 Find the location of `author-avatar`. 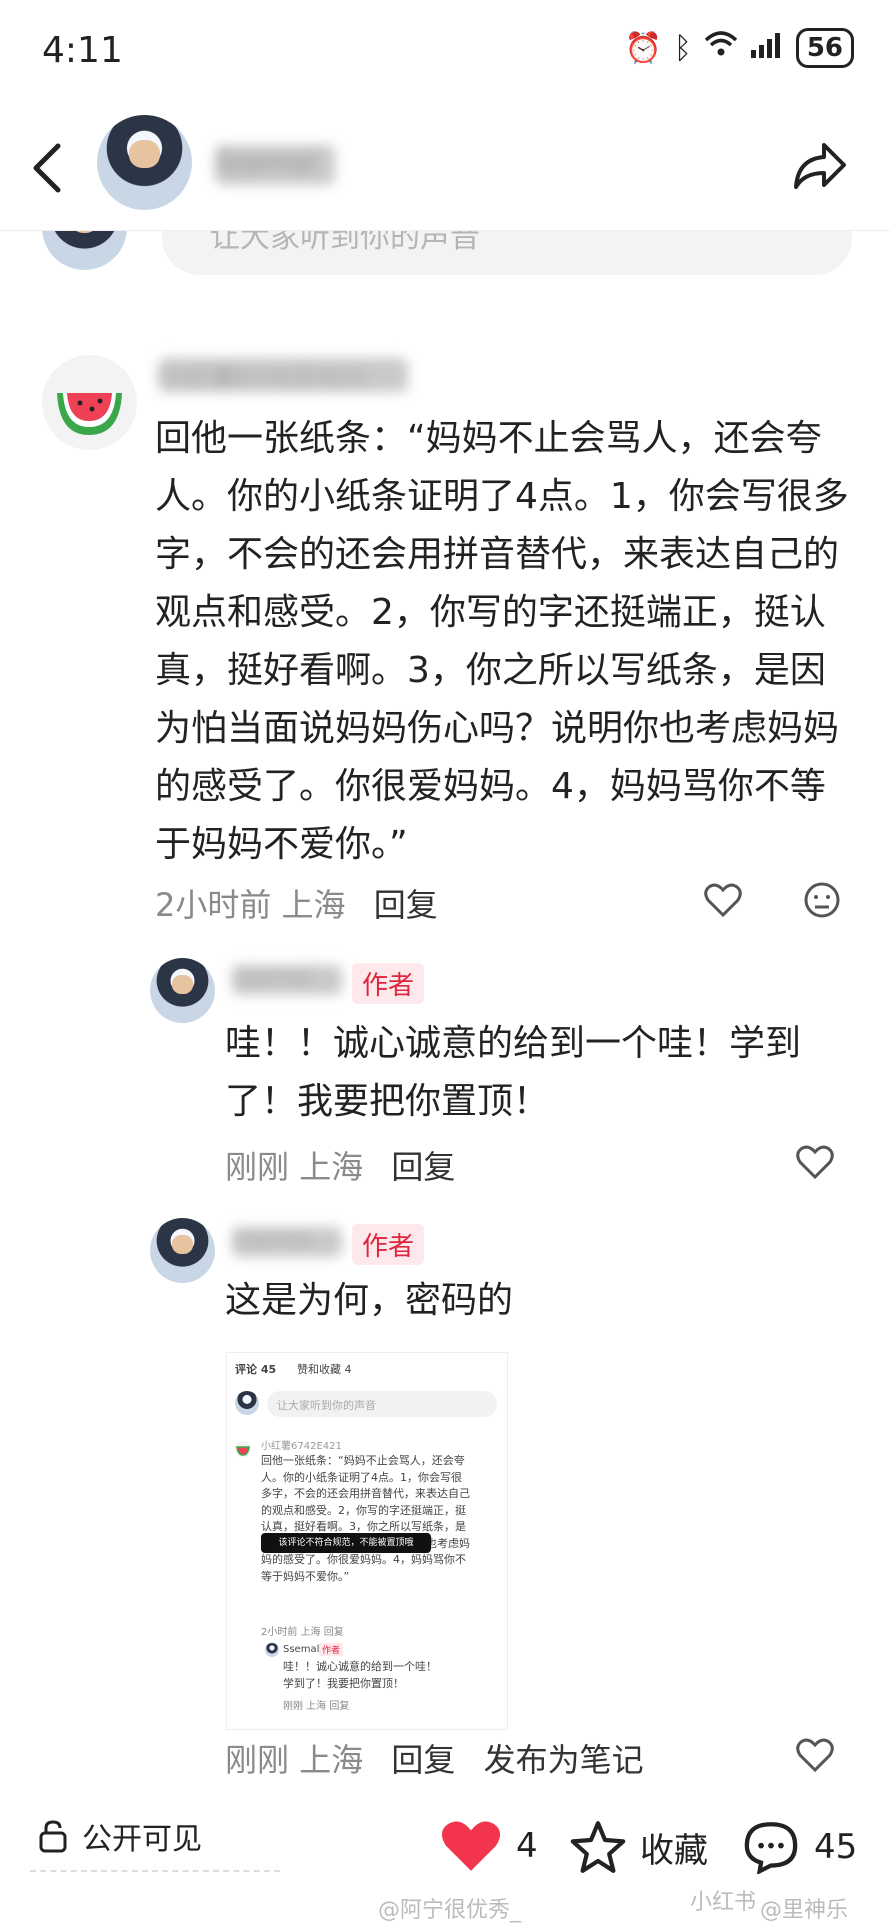

author-avatar is located at coordinates (144, 162).